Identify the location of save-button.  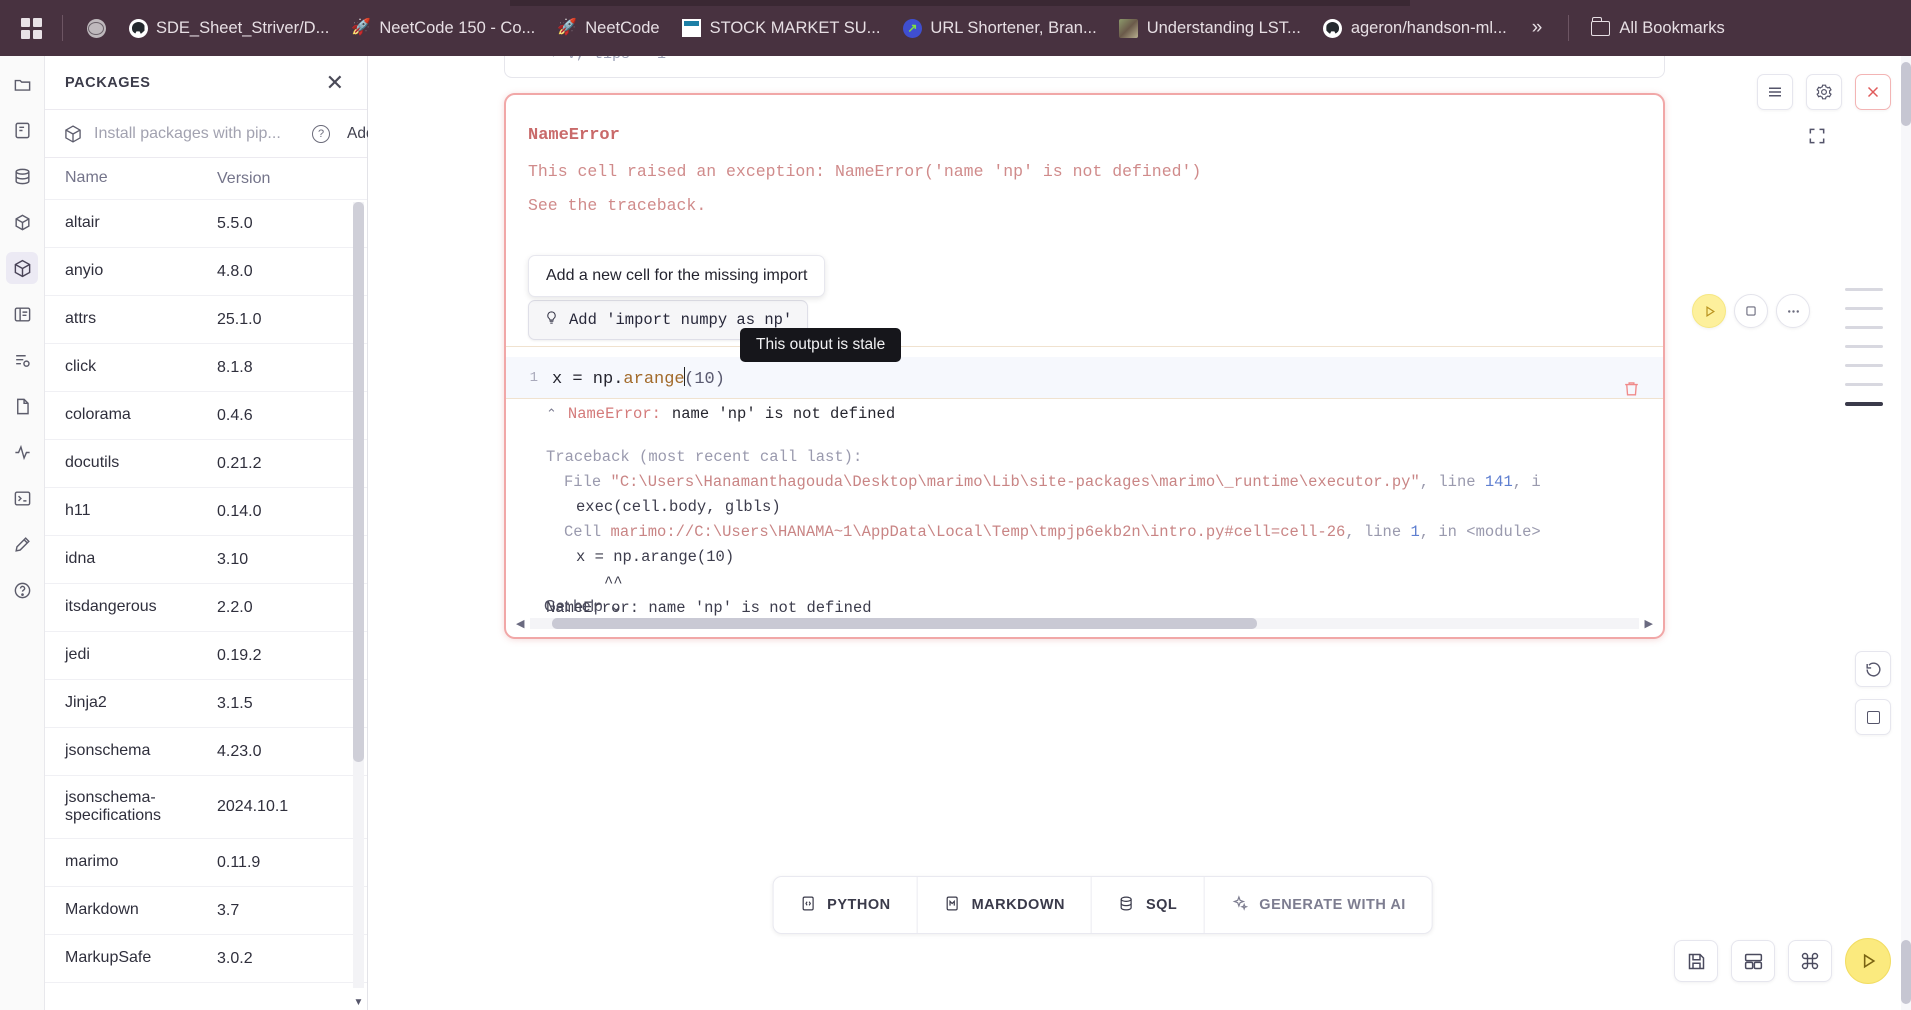
(1696, 961).